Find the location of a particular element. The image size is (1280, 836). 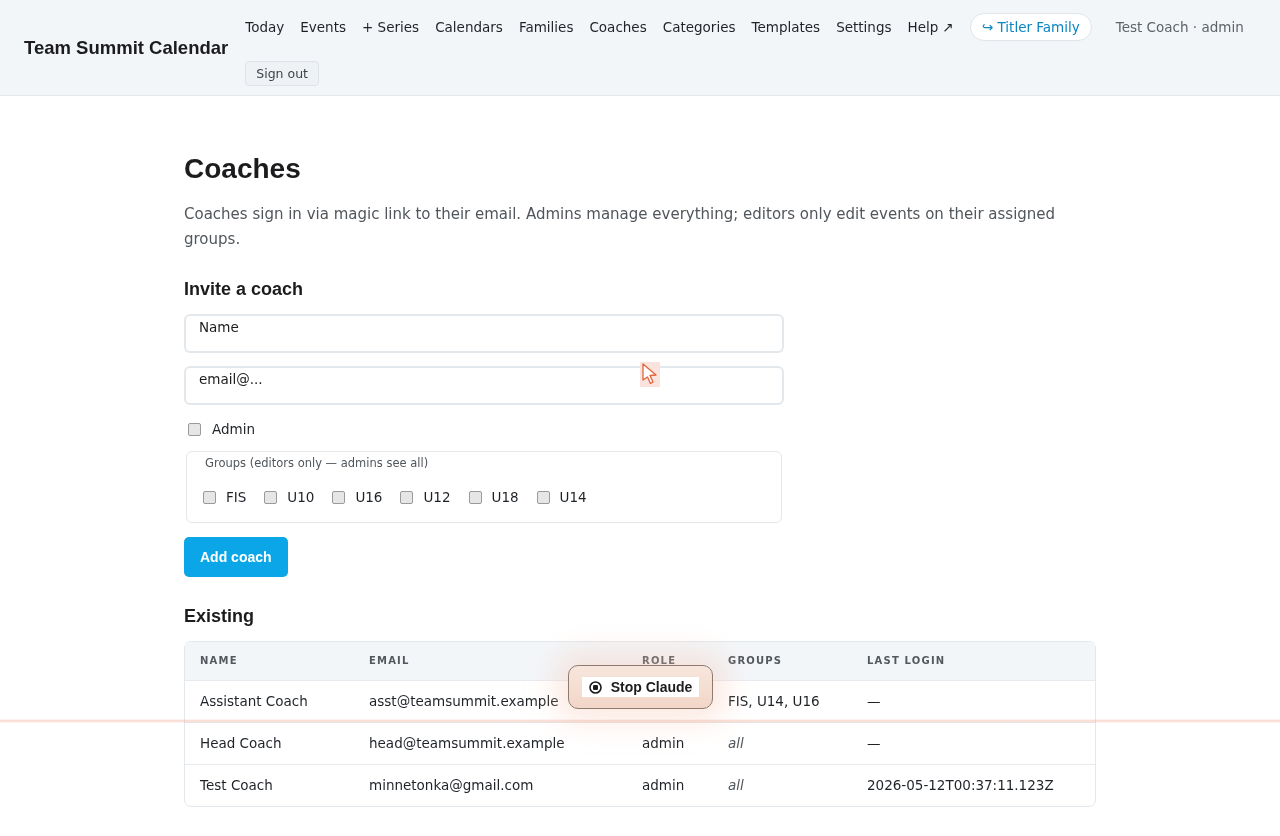

column-header: GROUPS is located at coordinates (782, 661).